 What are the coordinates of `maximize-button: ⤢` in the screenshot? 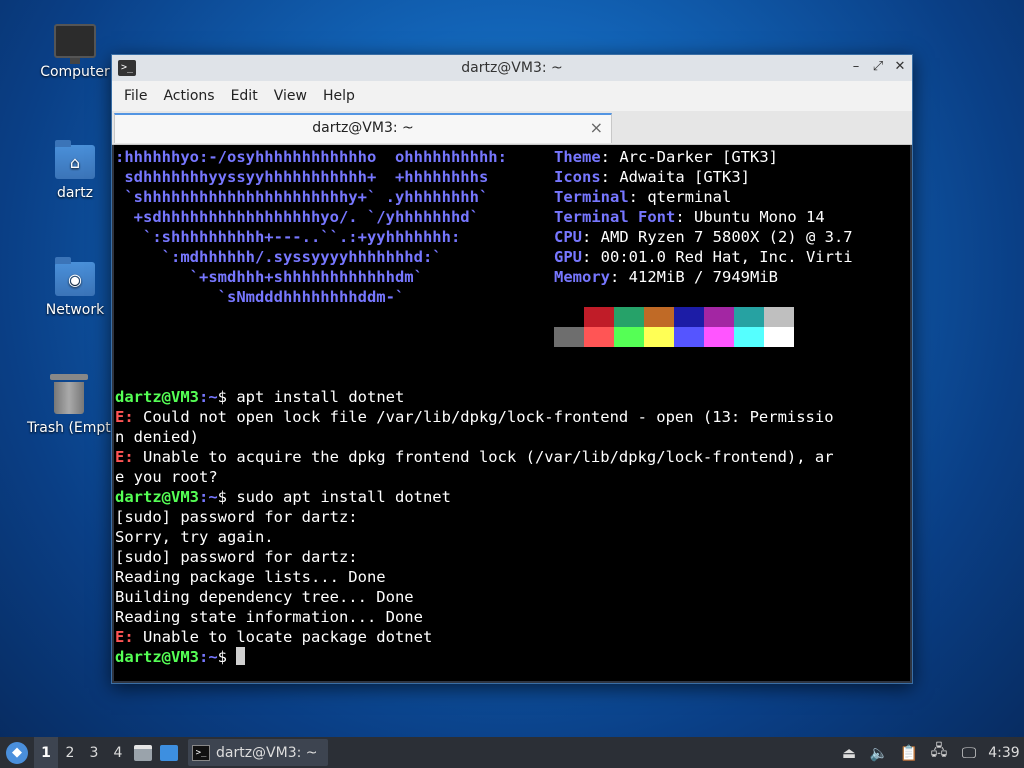 It's located at (878, 66).